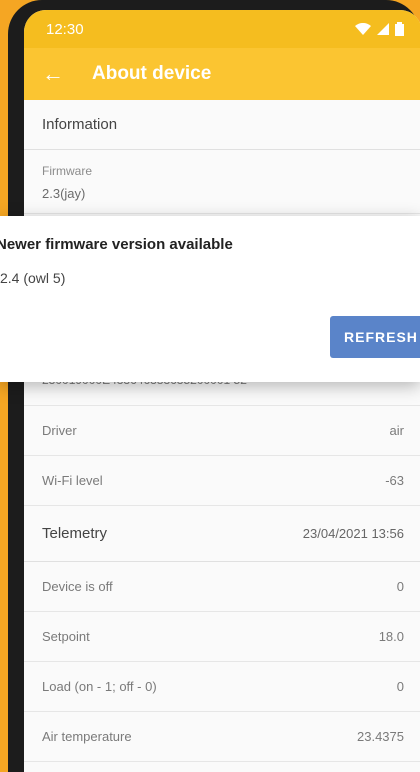 Image resolution: width=420 pixels, height=772 pixels. What do you see at coordinates (394, 480) in the screenshot?
I see `wifi-level-value: -63` at bounding box center [394, 480].